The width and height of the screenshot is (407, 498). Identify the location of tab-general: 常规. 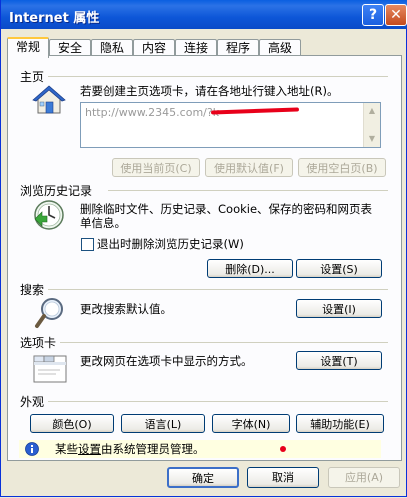
(28, 47).